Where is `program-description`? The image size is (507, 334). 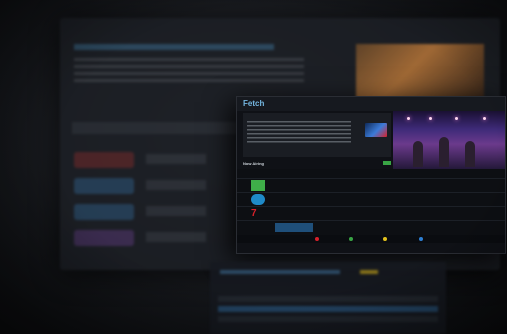 program-description is located at coordinates (299, 132).